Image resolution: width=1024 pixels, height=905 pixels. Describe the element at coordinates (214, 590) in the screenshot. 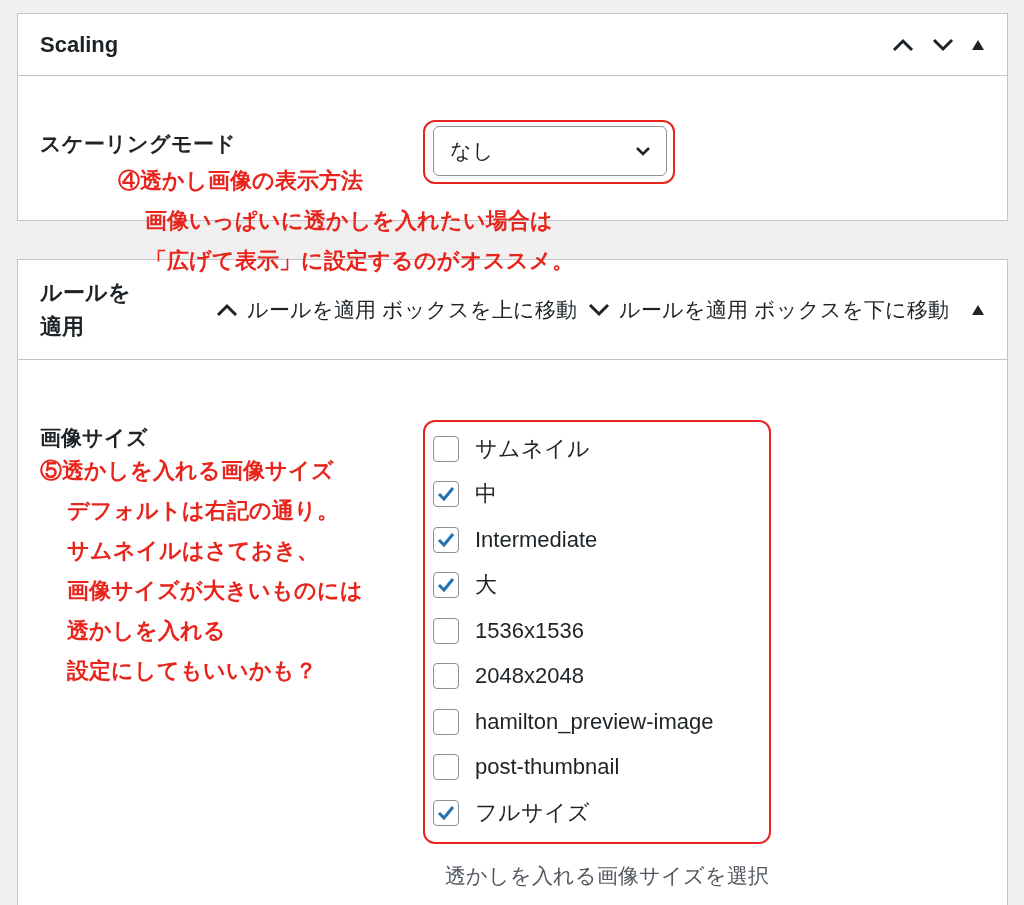

I see `annotation-text: 画像サイズが大きいものには` at that location.